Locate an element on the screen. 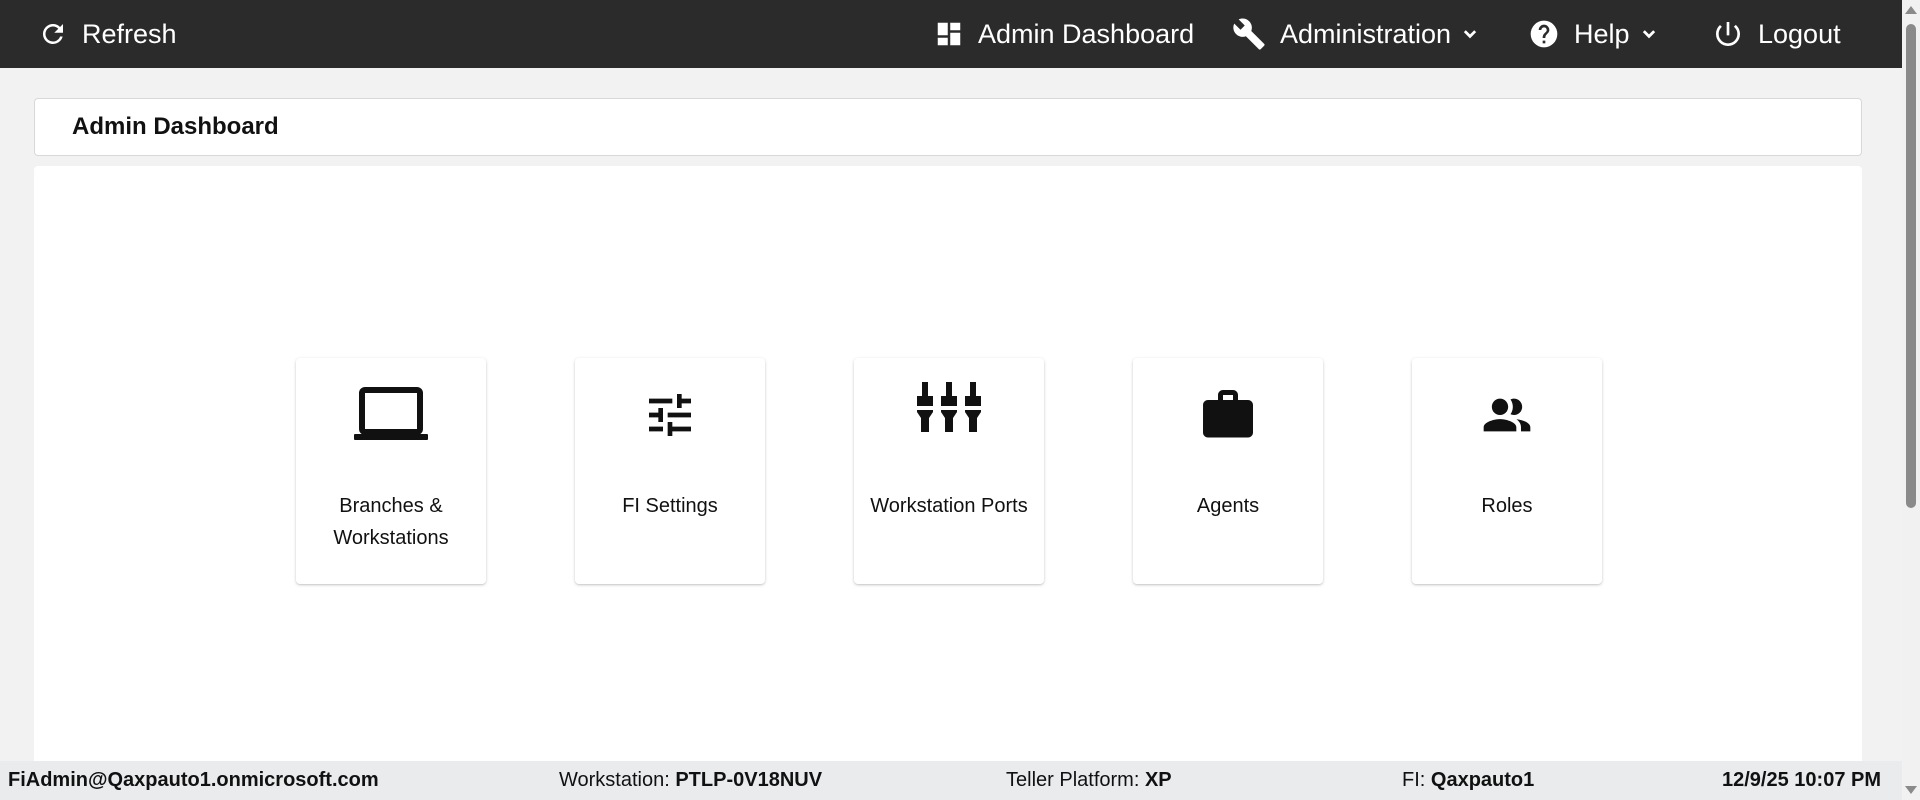  logout-button: Logout is located at coordinates (1776, 34).